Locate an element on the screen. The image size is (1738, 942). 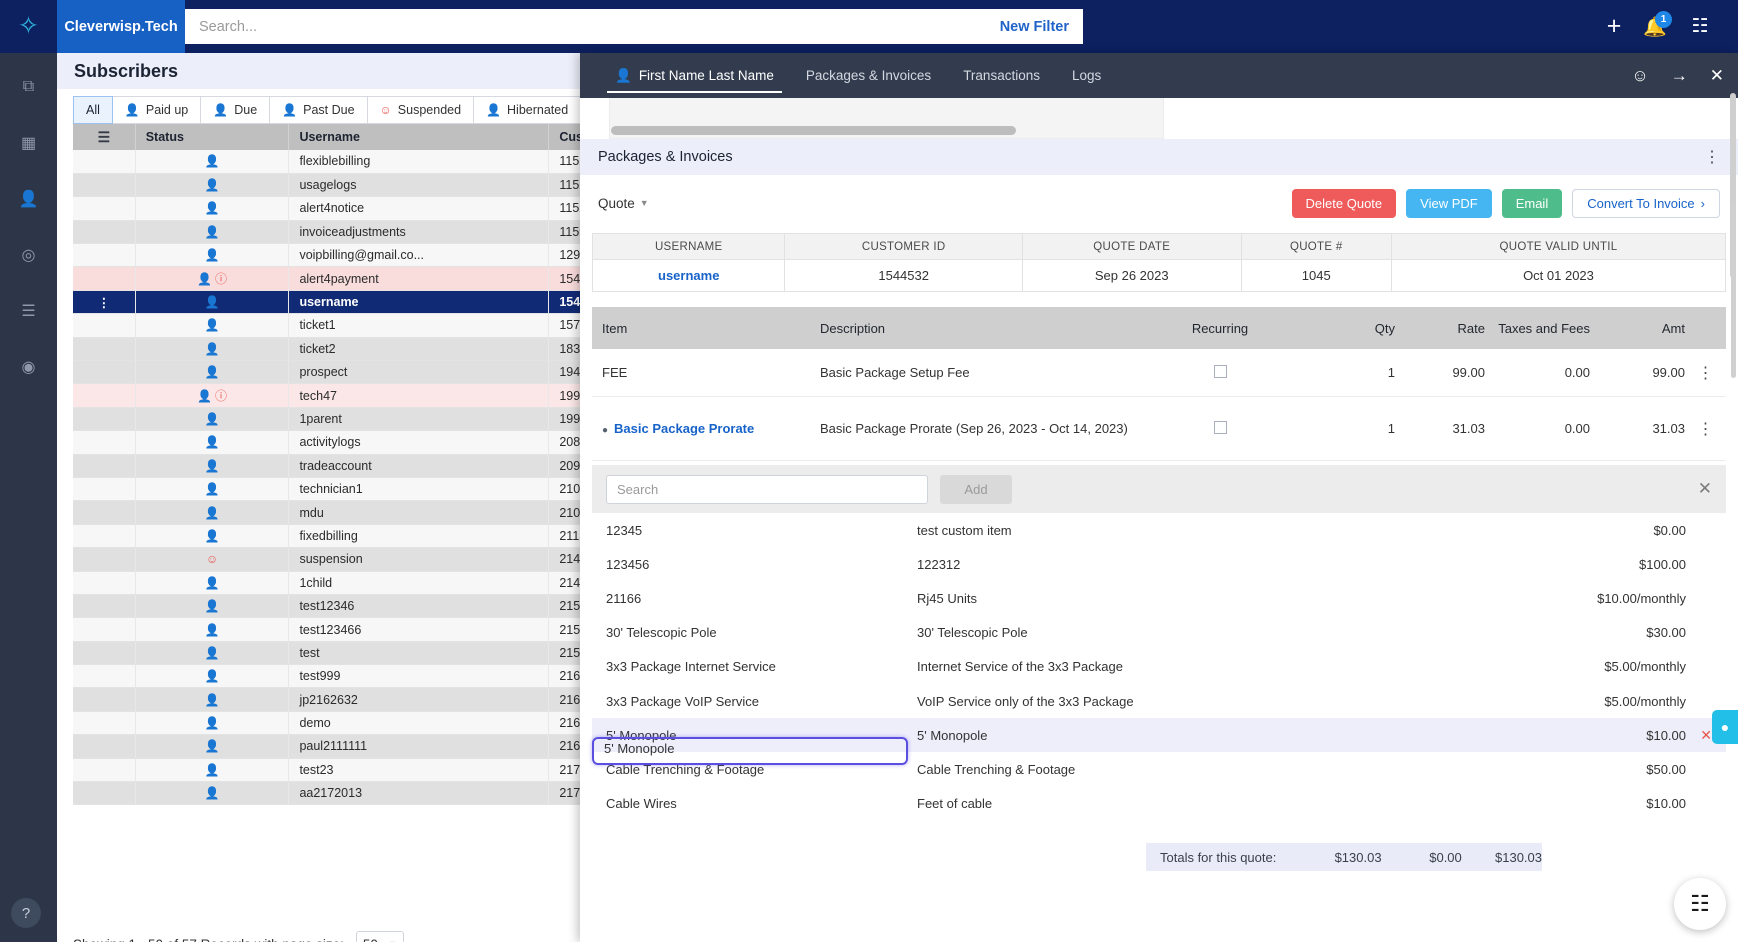
rail-item-network: ◎ is located at coordinates (28, 255).